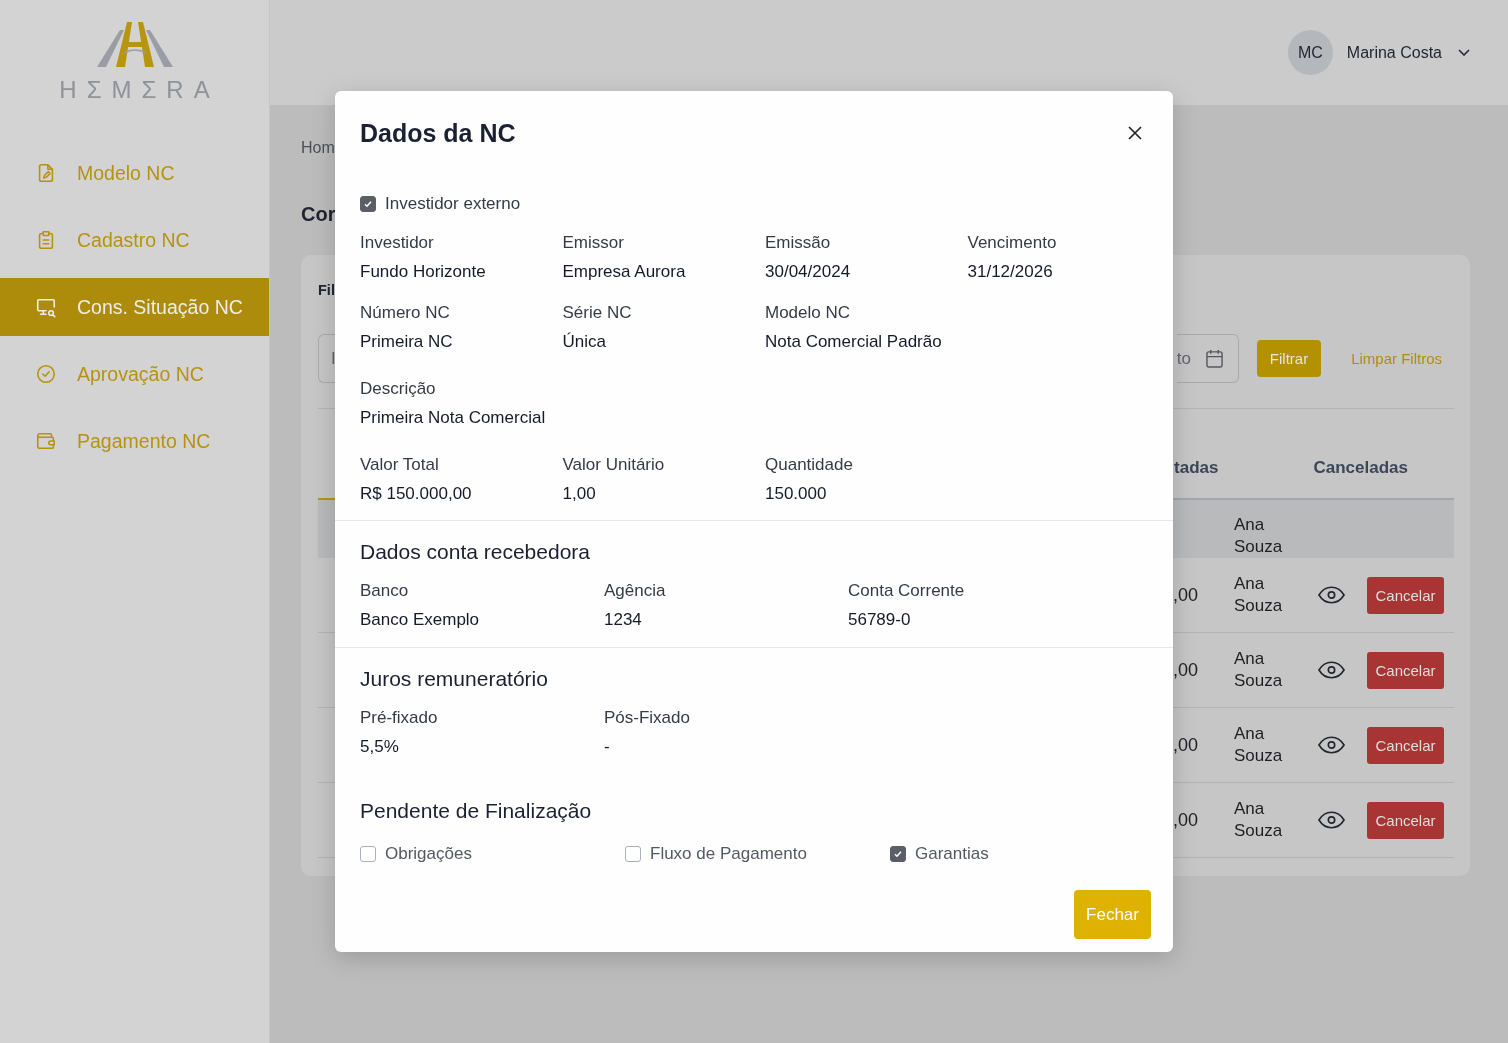  I want to click on close-icon, so click(1135, 133).